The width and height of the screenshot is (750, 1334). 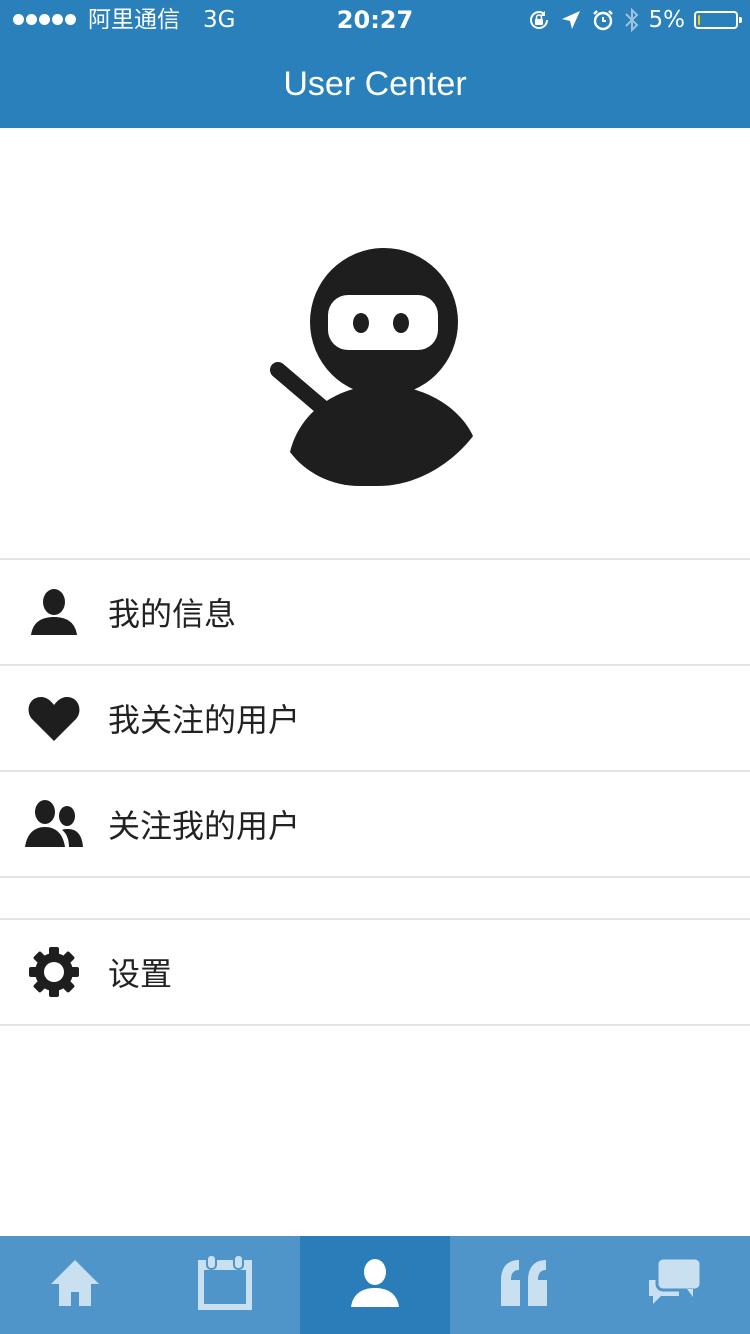 I want to click on menu-item-label: 我关注的用户, so click(x=204, y=720).